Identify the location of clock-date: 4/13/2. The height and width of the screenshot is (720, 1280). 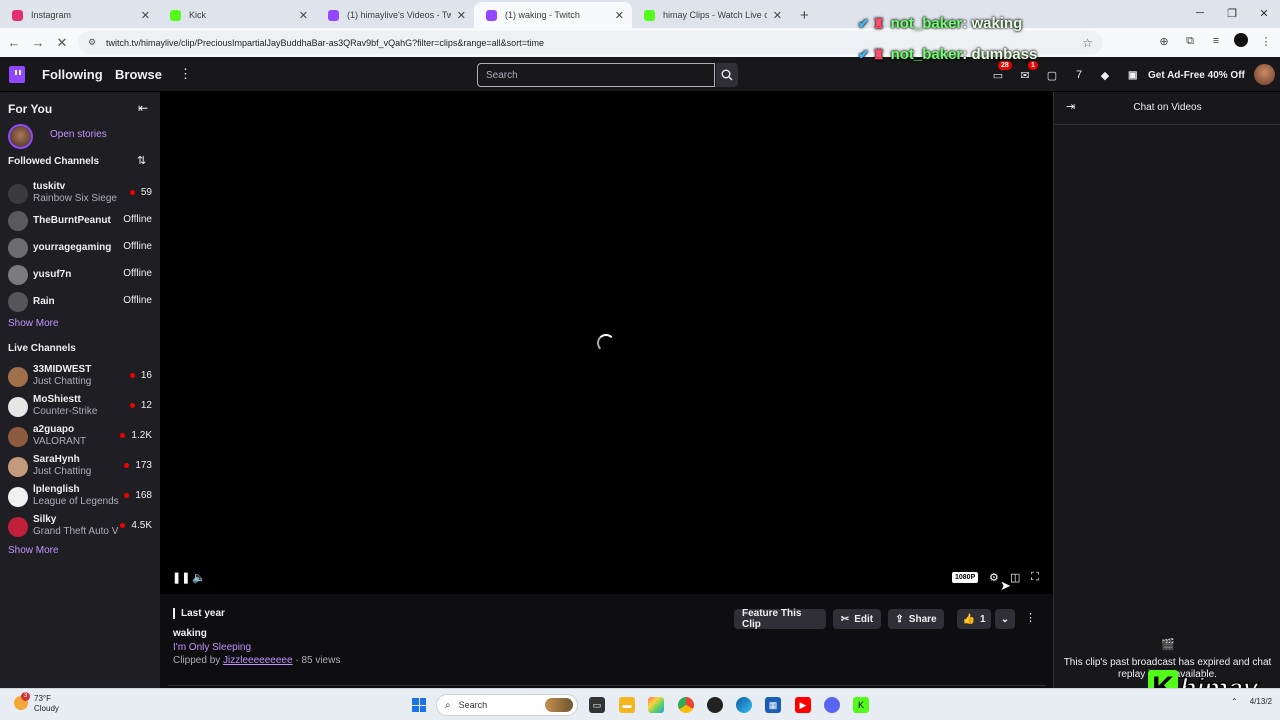
(1261, 701).